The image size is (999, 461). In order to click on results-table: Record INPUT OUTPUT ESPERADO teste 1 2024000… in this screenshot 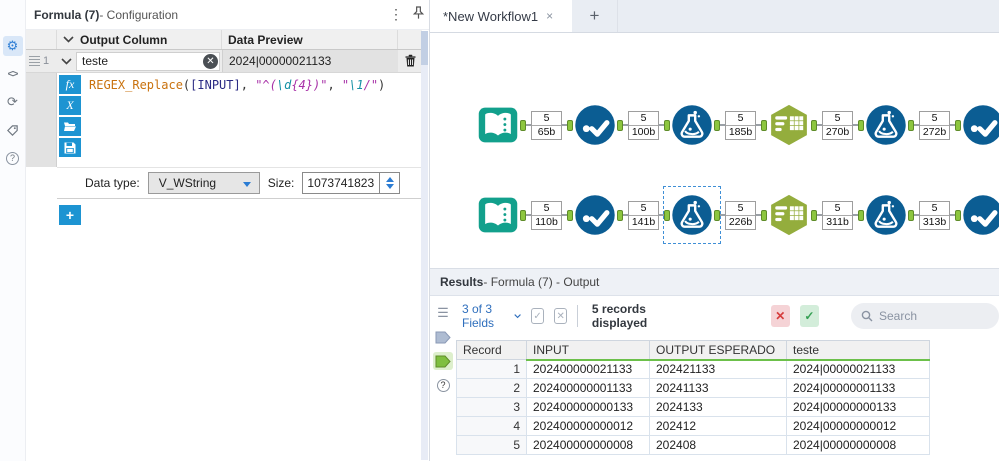, I will do `click(693, 397)`.